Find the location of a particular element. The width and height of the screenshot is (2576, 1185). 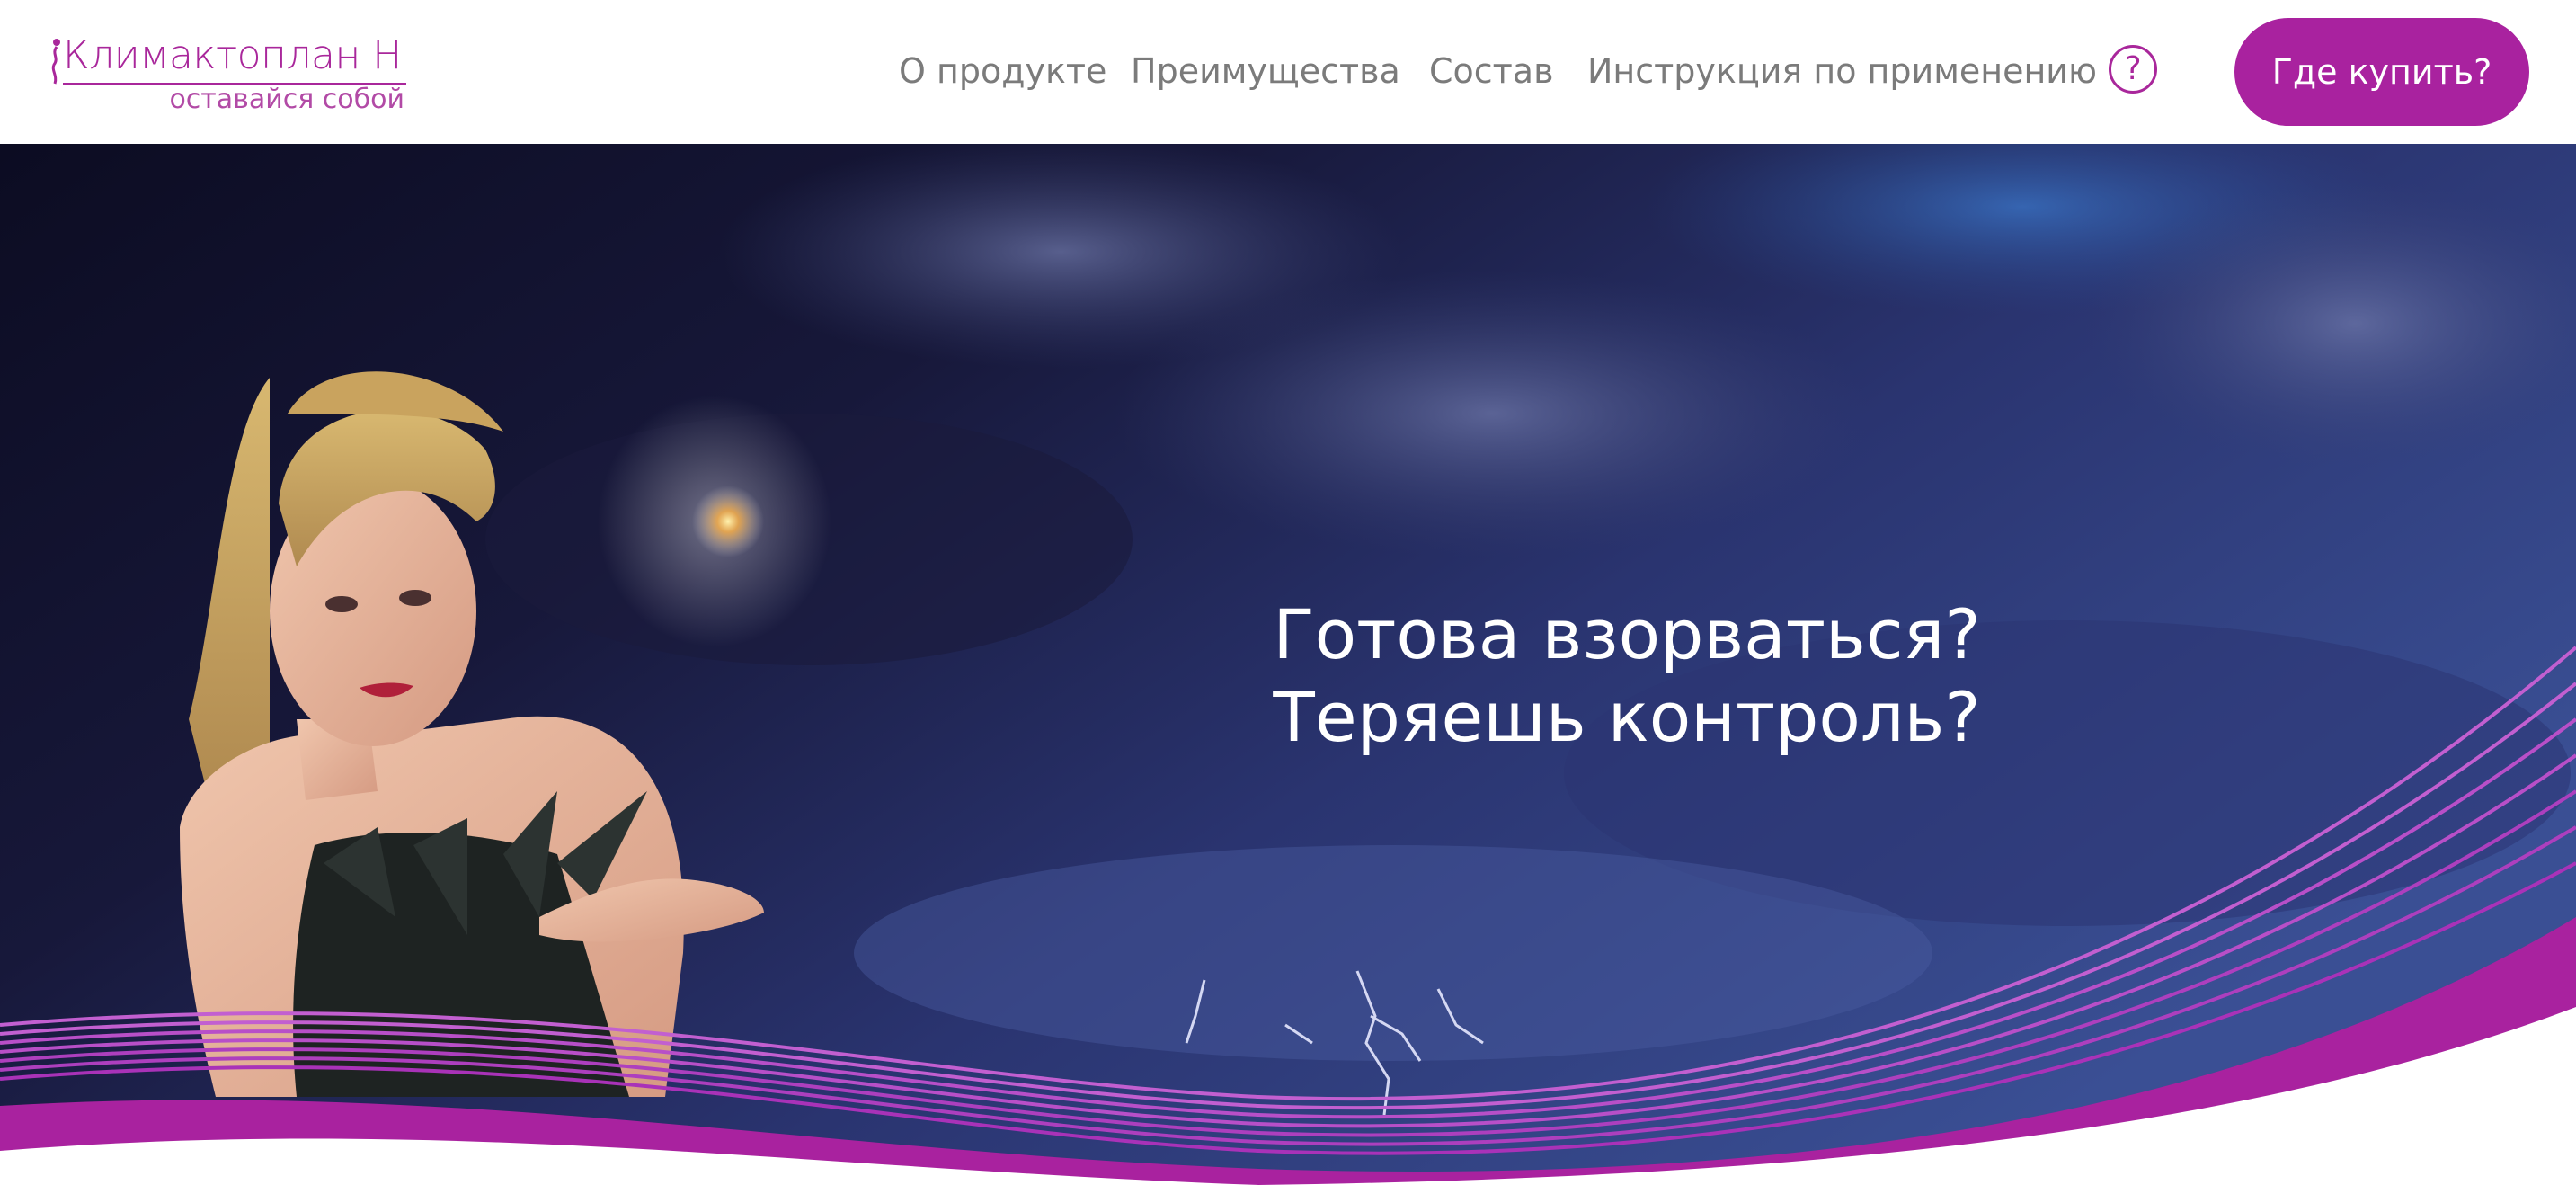

hero-headline: Готова взорваться? Теряешь контроль? is located at coordinates (1626, 676).